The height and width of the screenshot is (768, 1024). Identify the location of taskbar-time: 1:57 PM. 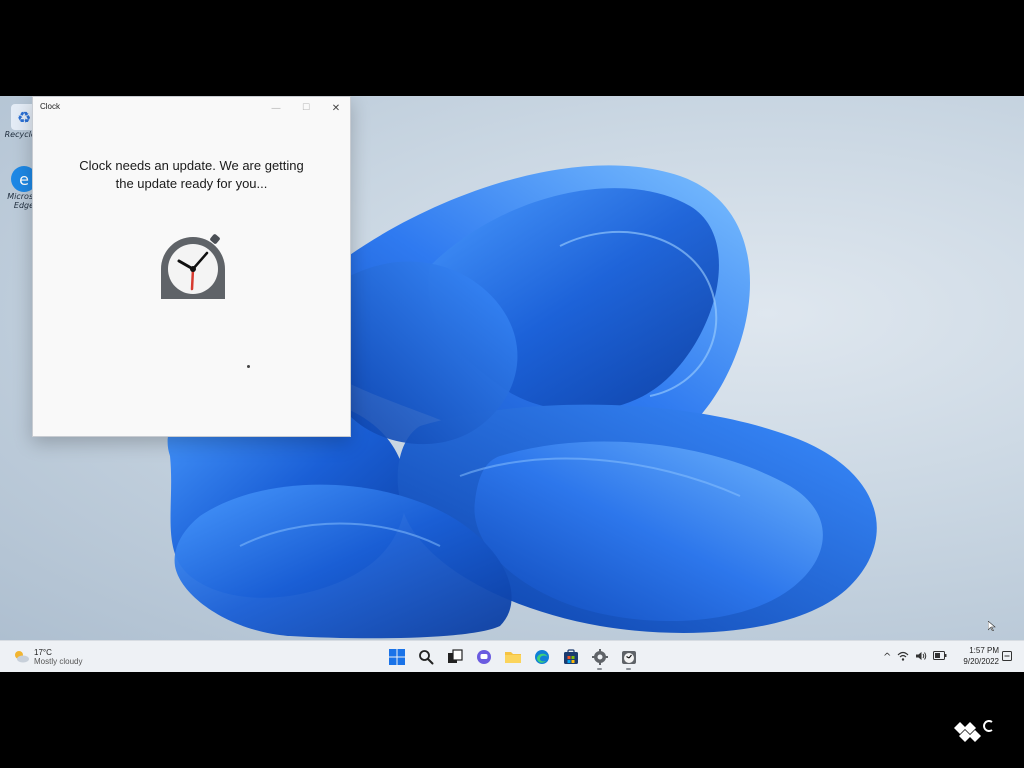
(984, 650).